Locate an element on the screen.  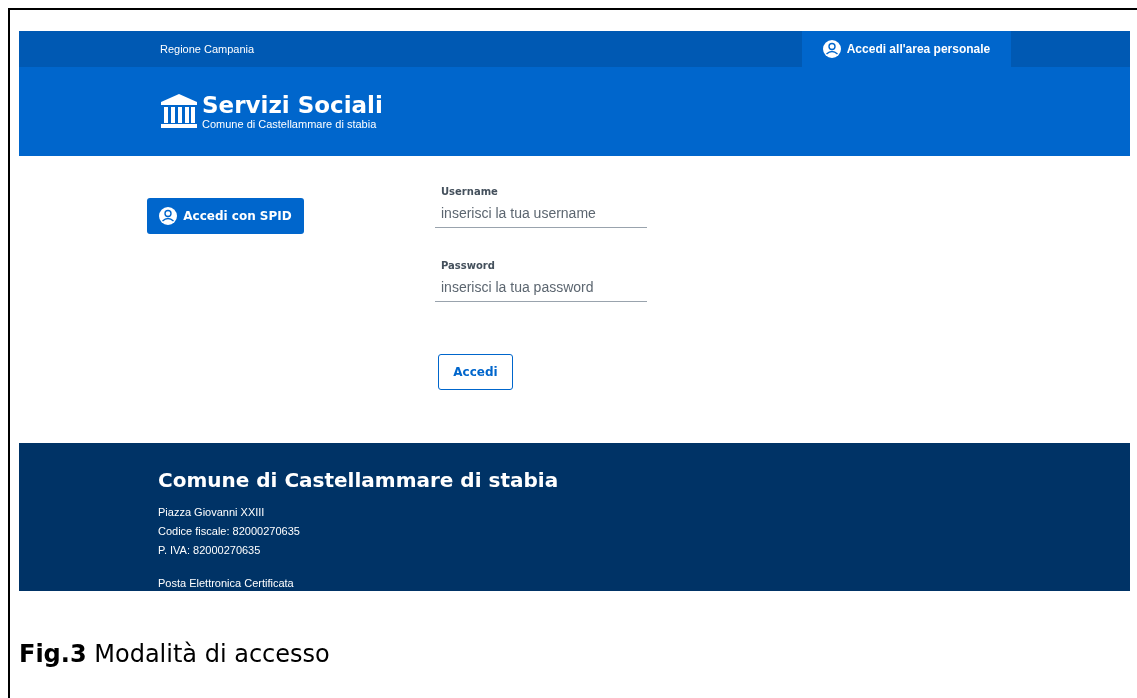
building-icon is located at coordinates (179, 111).